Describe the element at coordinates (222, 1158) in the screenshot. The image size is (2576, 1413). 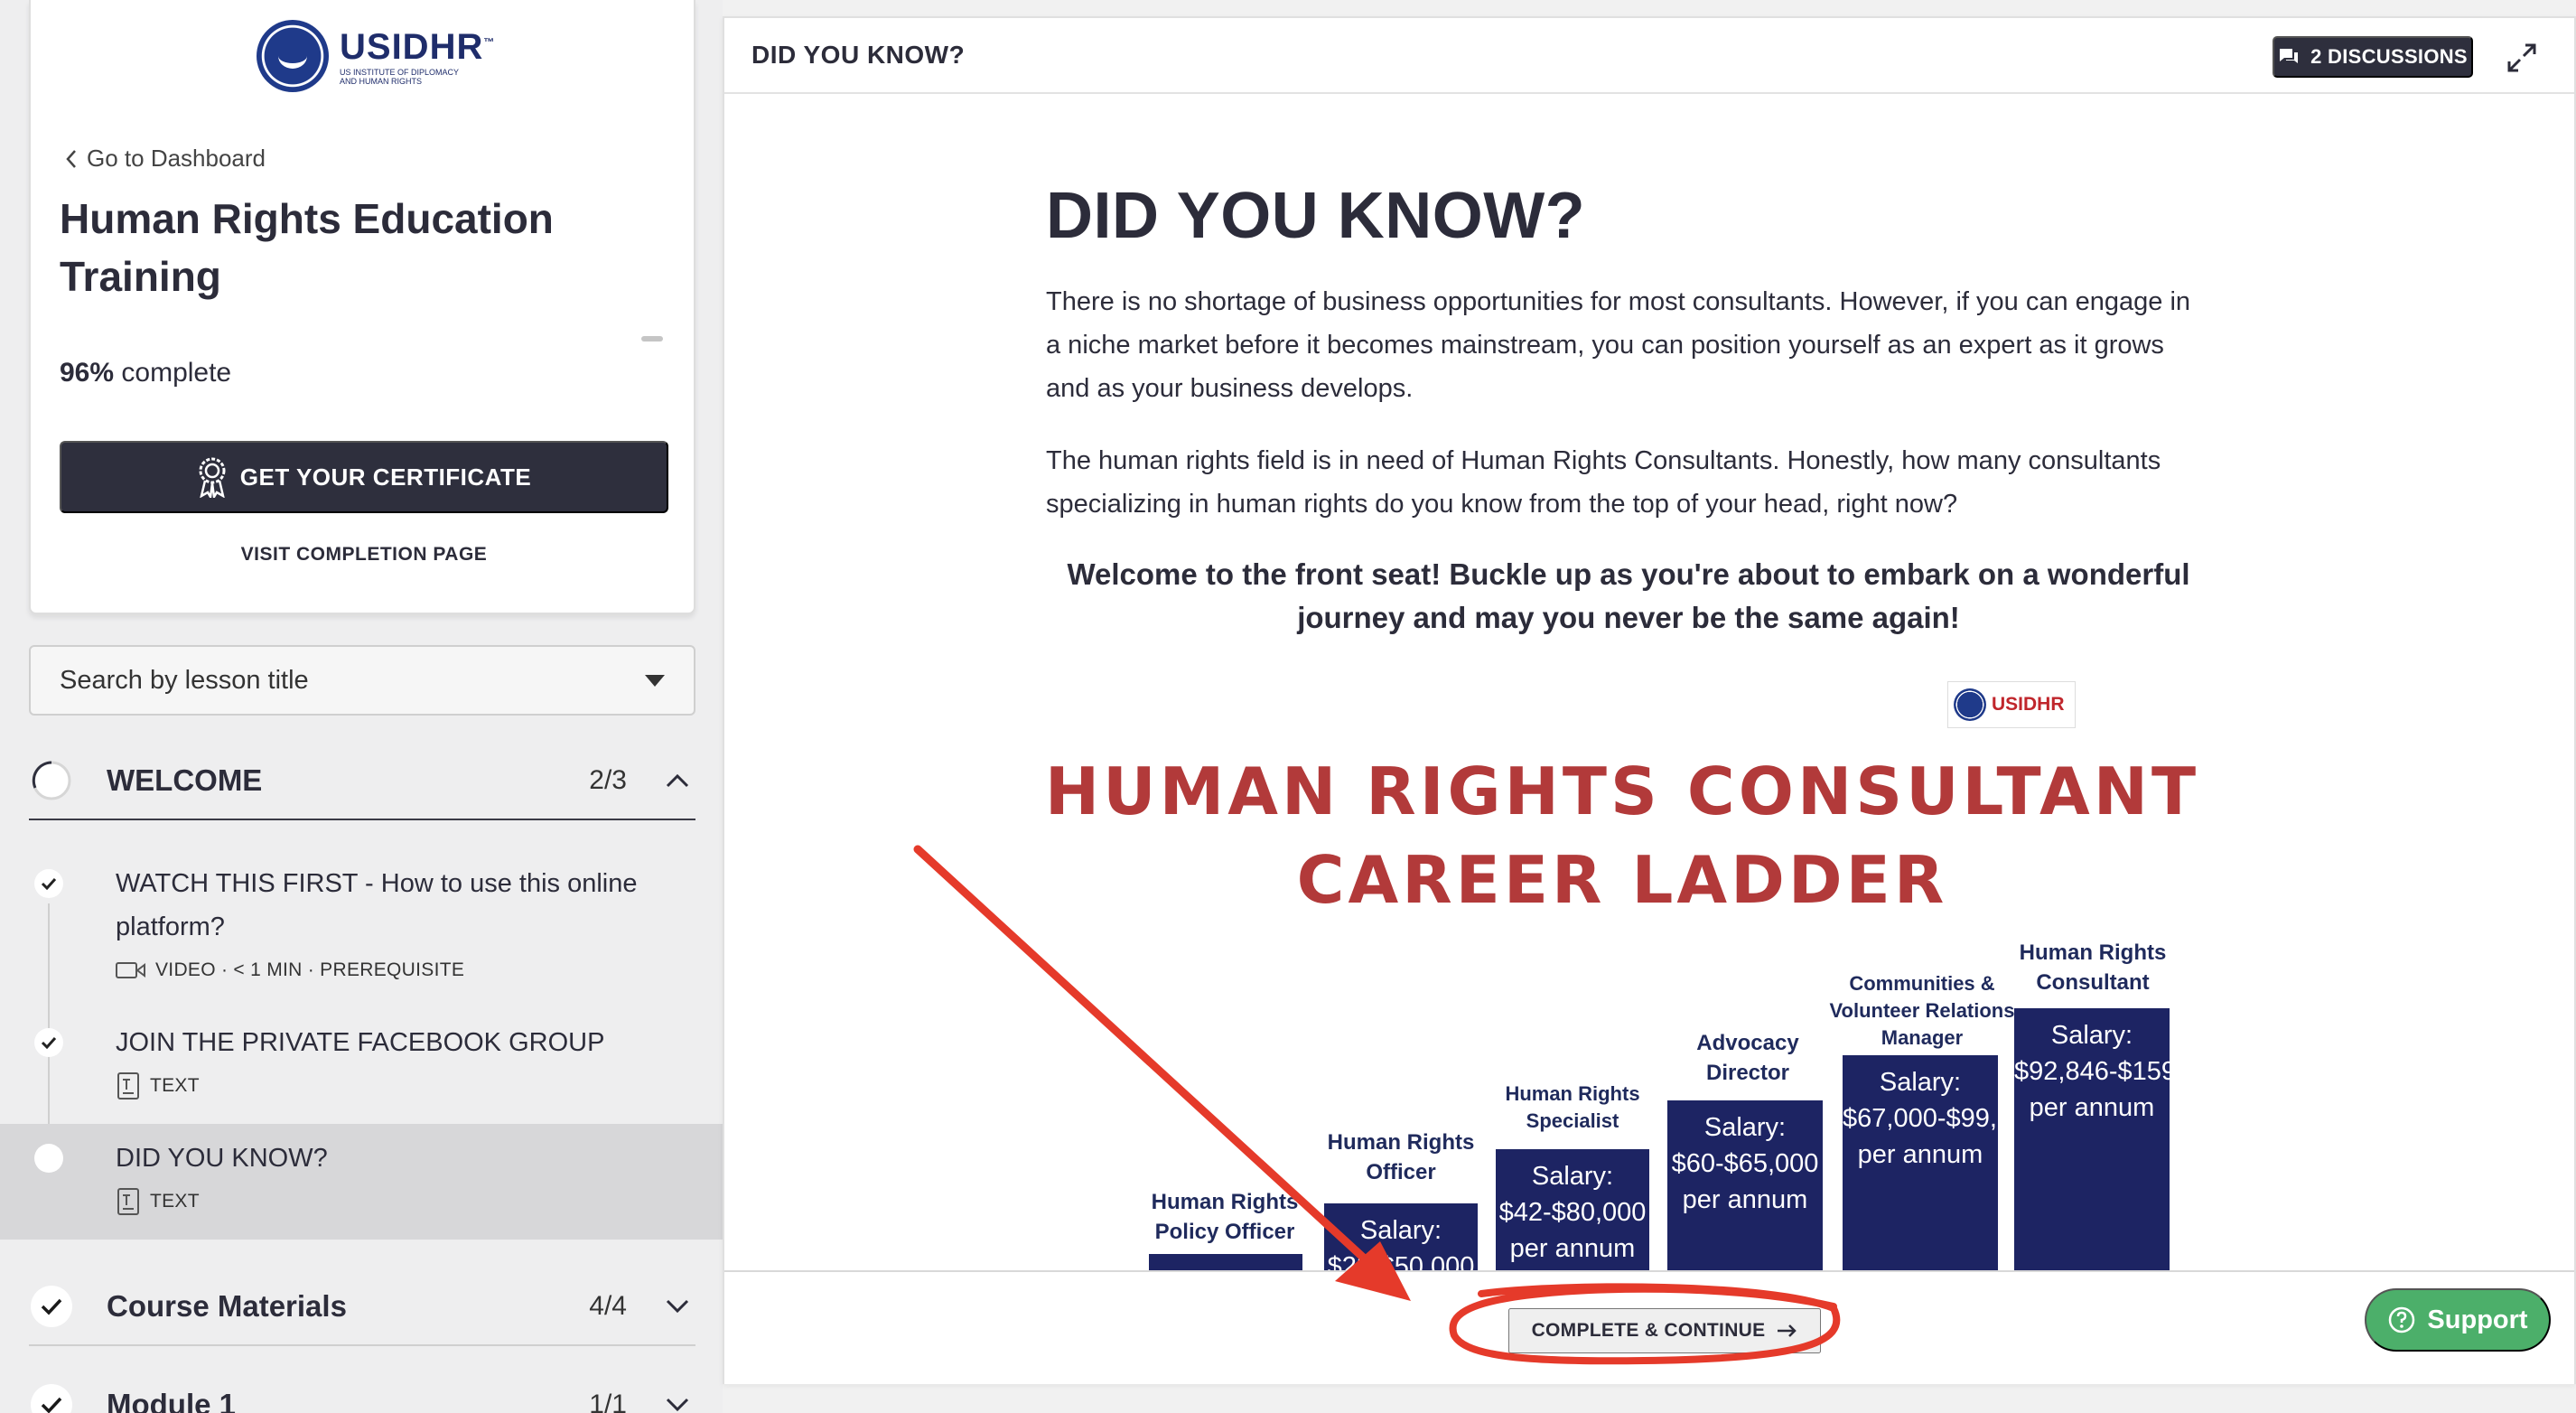
I see `lesson-title: DID YOU KNOW?` at that location.